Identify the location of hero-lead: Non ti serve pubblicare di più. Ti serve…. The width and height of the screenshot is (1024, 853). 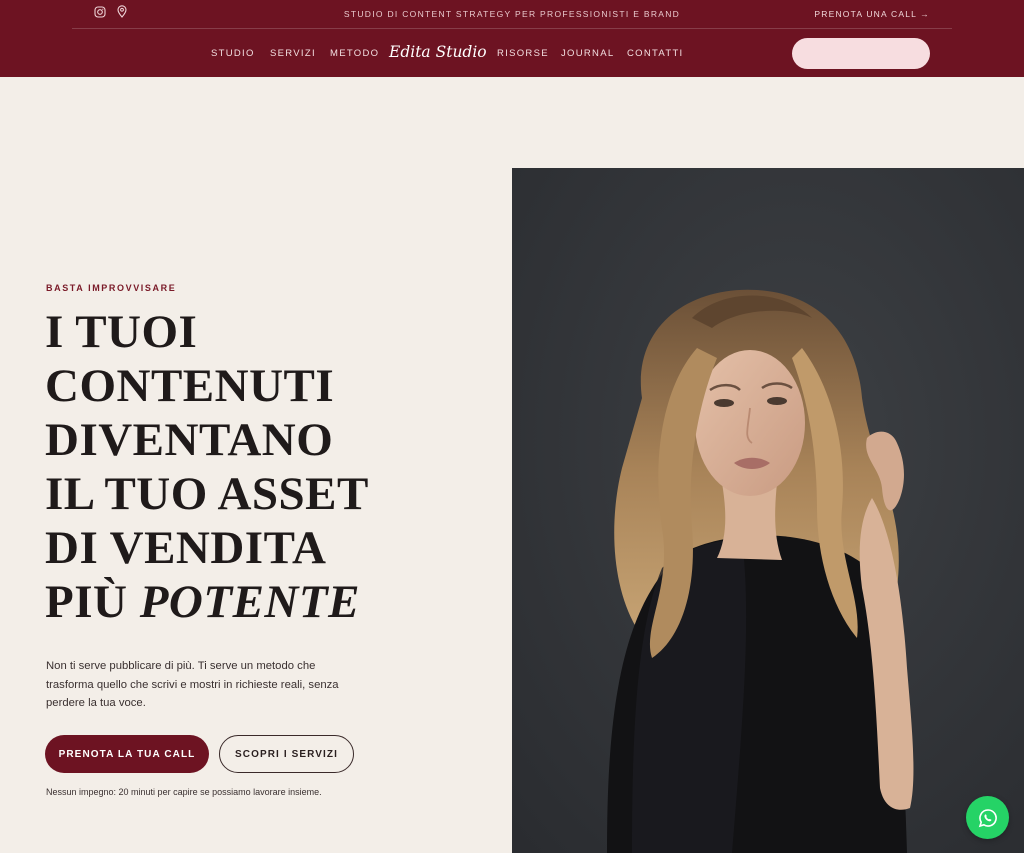
(192, 685).